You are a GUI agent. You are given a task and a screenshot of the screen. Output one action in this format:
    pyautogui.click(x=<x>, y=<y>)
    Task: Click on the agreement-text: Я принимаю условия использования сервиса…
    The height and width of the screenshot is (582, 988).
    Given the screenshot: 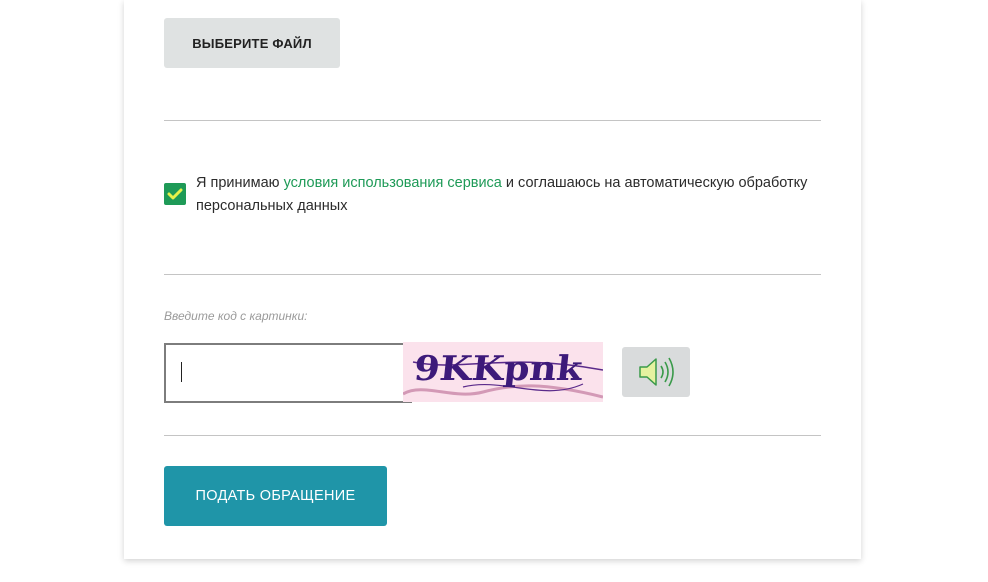 What is the action you would take?
    pyautogui.click(x=511, y=195)
    